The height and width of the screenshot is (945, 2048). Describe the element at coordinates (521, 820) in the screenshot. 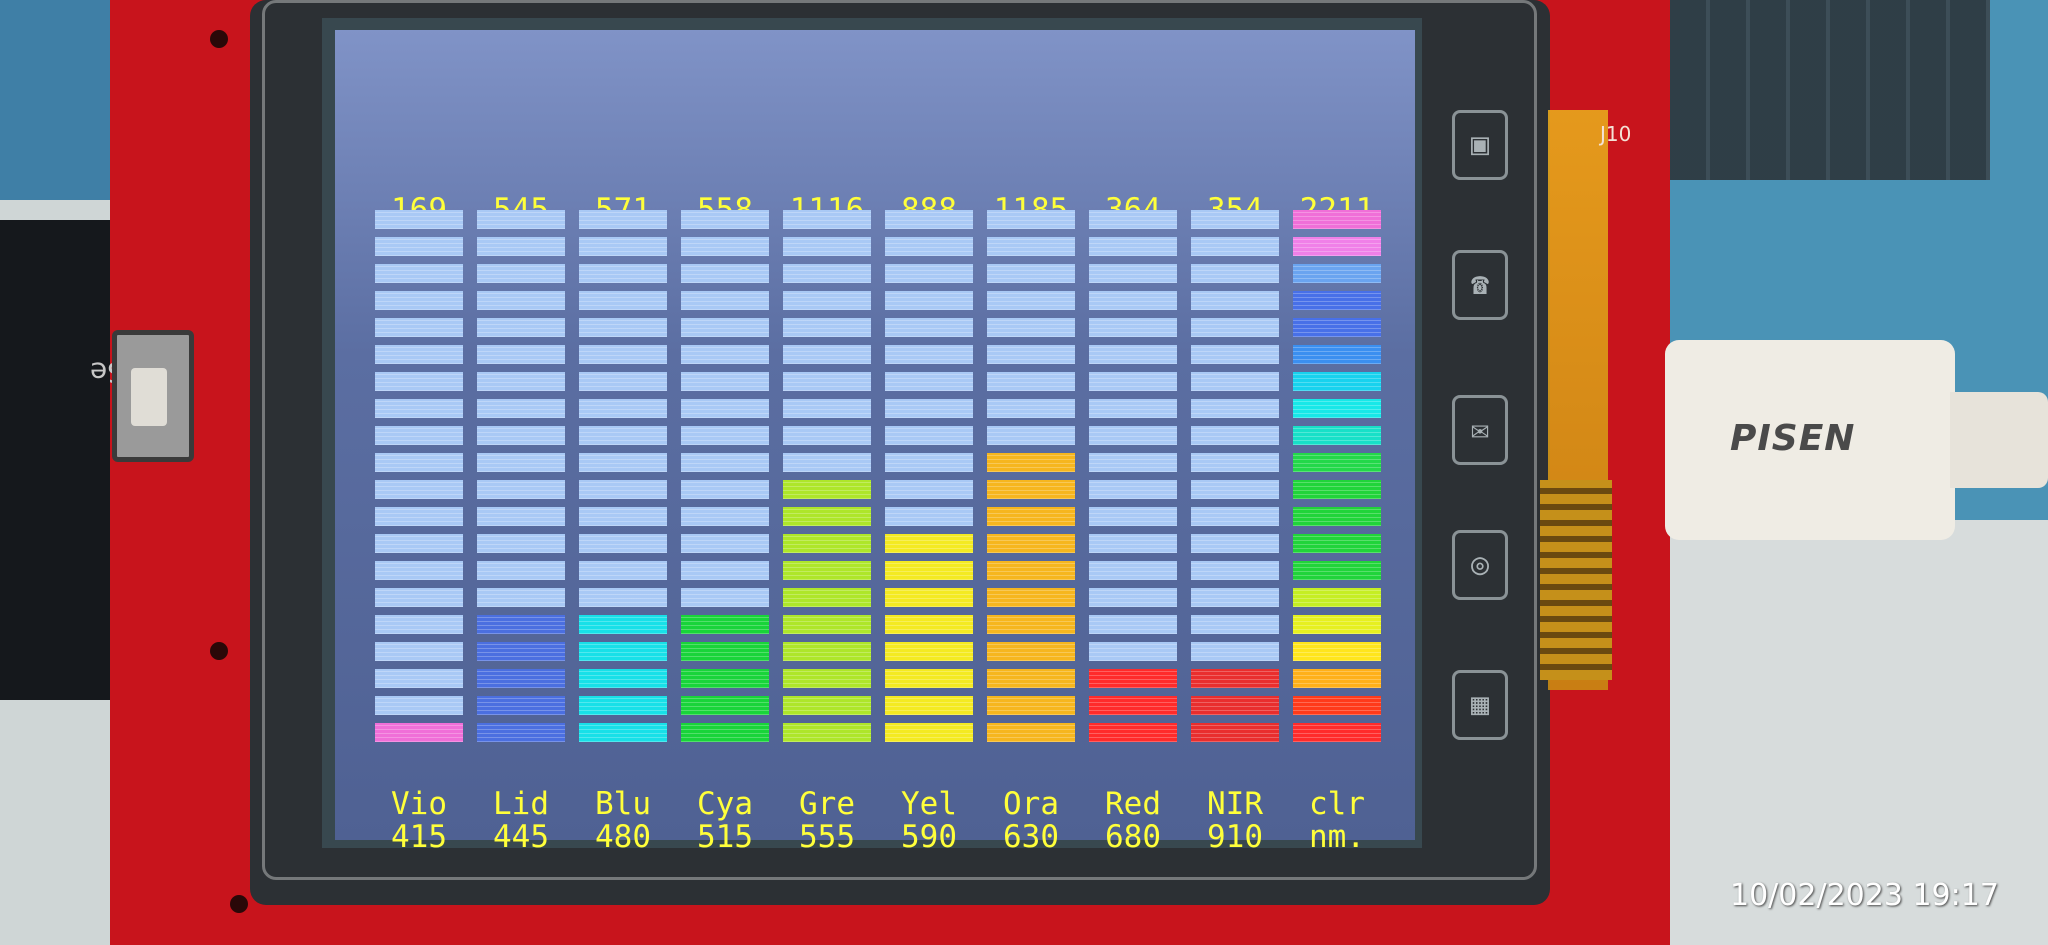

I see `channel-label: Lid 445` at that location.